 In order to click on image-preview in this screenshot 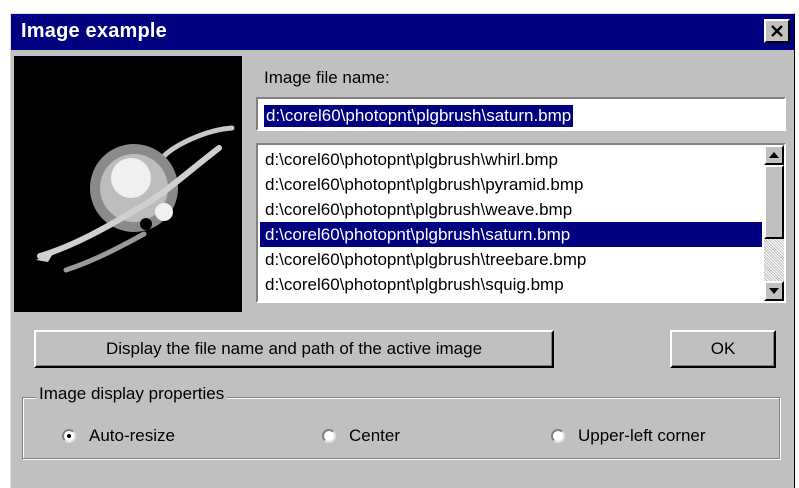, I will do `click(128, 184)`.